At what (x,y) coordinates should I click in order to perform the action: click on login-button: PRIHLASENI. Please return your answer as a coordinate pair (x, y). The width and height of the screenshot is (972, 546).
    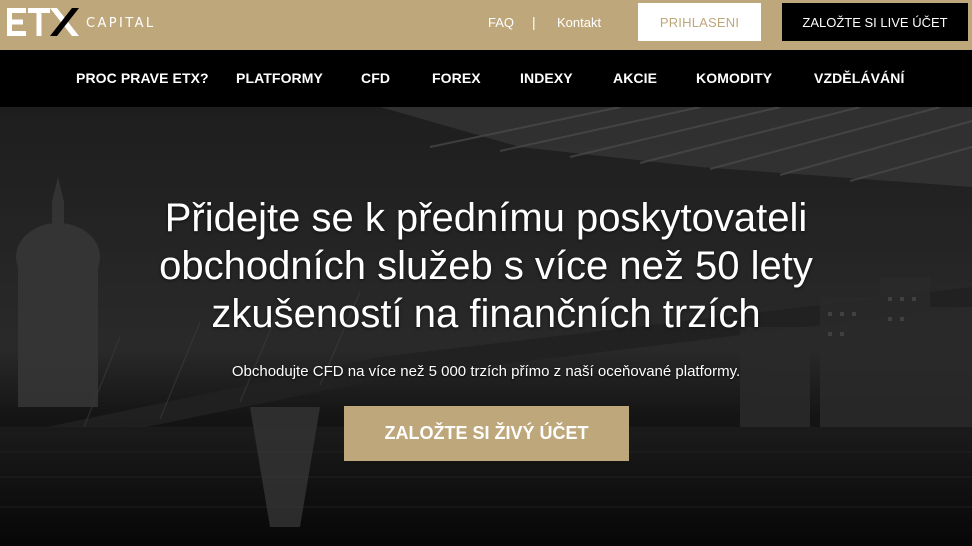
    Looking at the image, I should click on (699, 22).